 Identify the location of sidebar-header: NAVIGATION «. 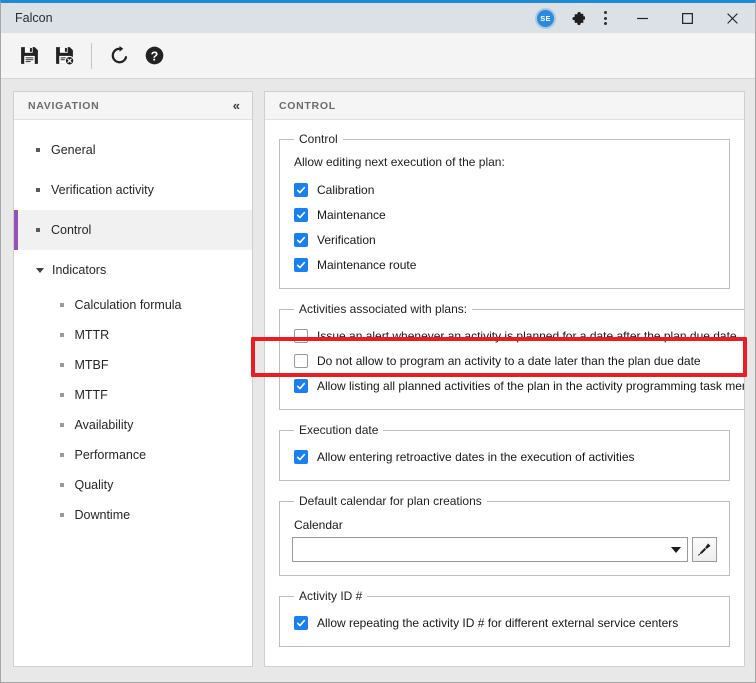
(133, 106).